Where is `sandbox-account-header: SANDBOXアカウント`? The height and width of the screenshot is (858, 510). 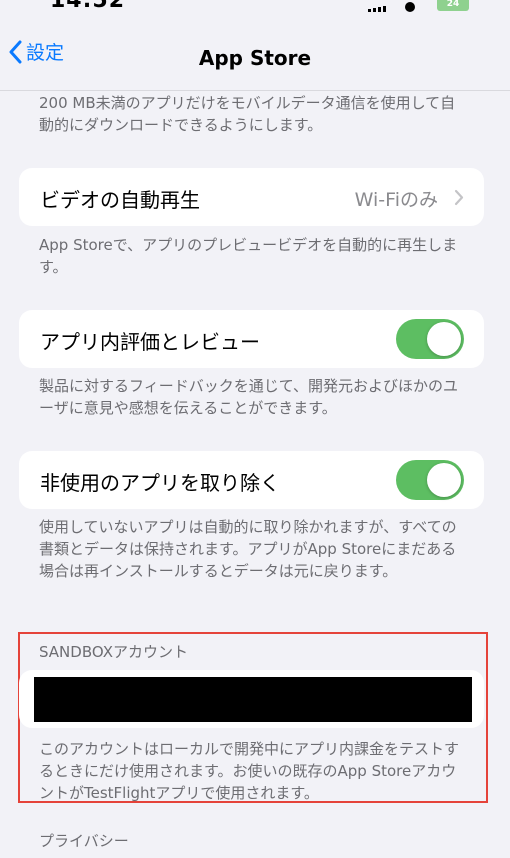 sandbox-account-header: SANDBOXアカウント is located at coordinates (113, 652).